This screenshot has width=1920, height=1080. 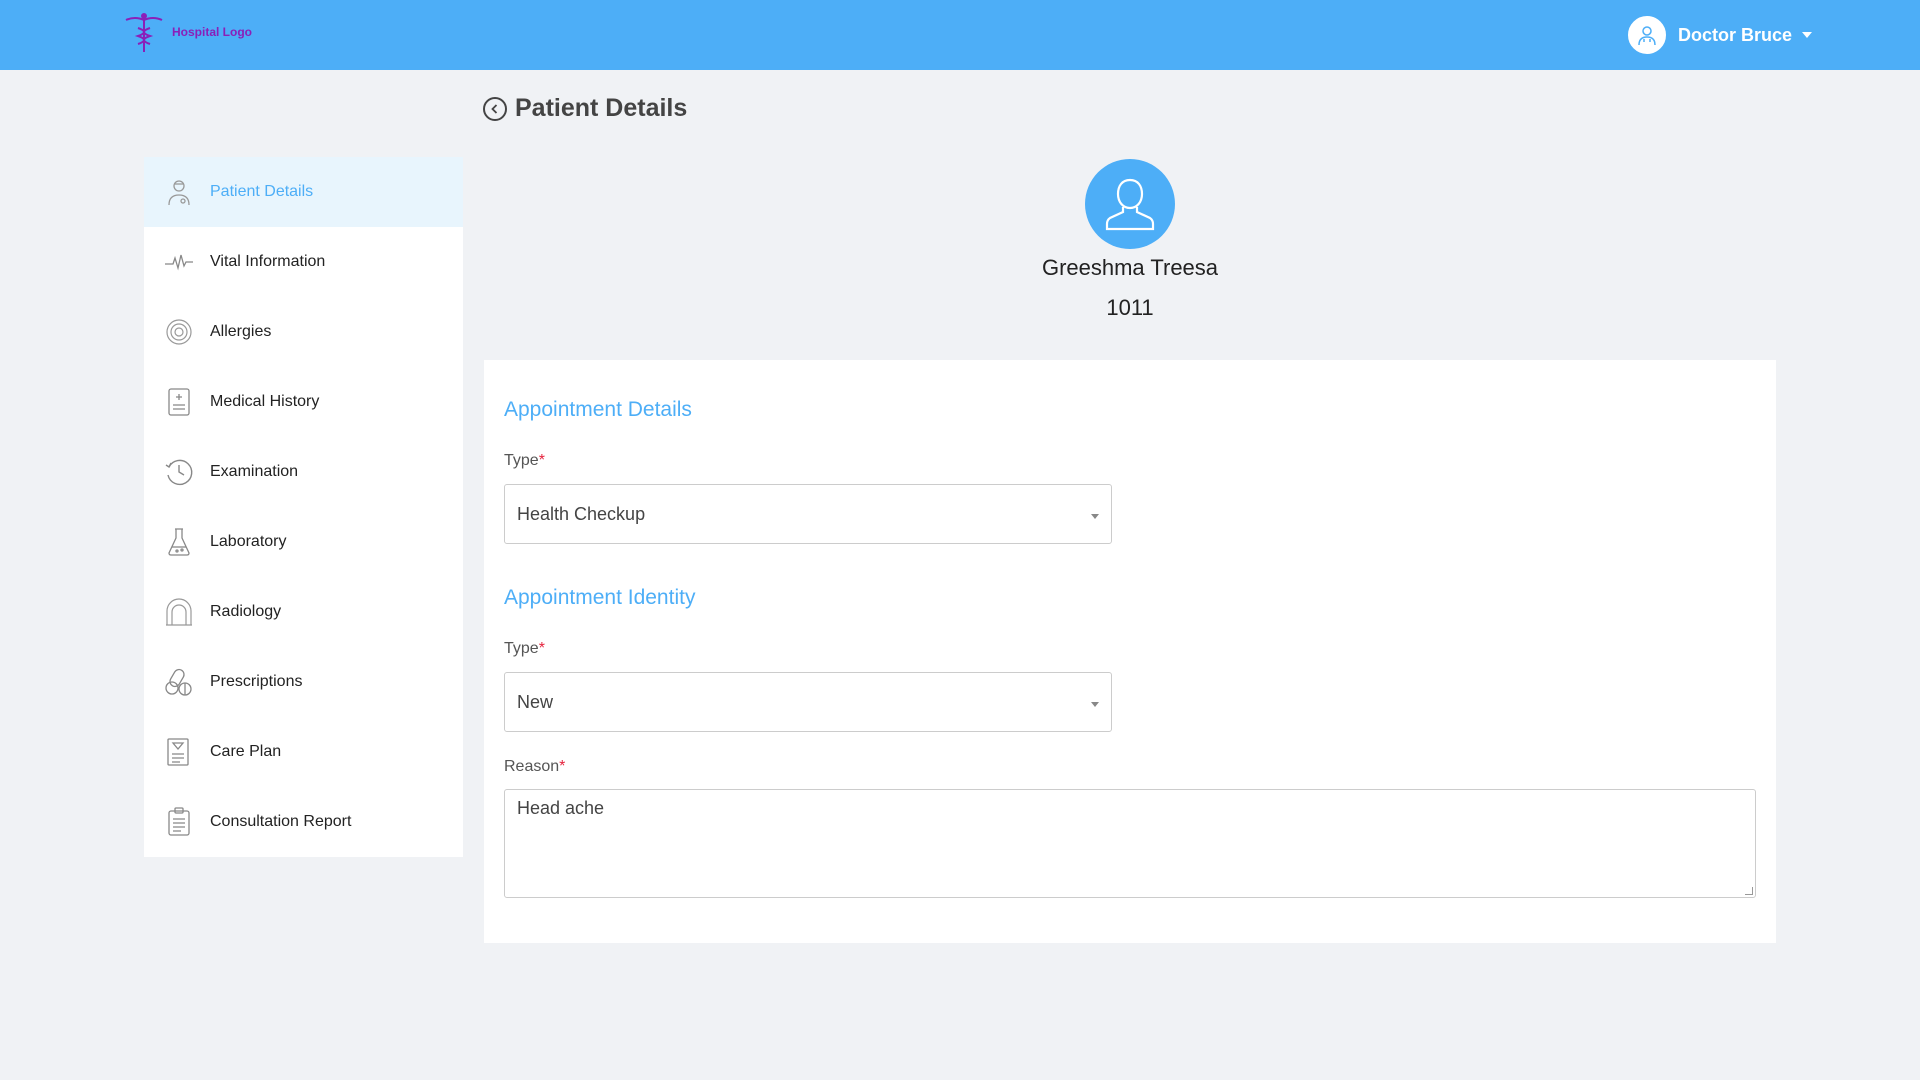 What do you see at coordinates (281, 821) in the screenshot?
I see `sidebar-item-label: Consultation Report` at bounding box center [281, 821].